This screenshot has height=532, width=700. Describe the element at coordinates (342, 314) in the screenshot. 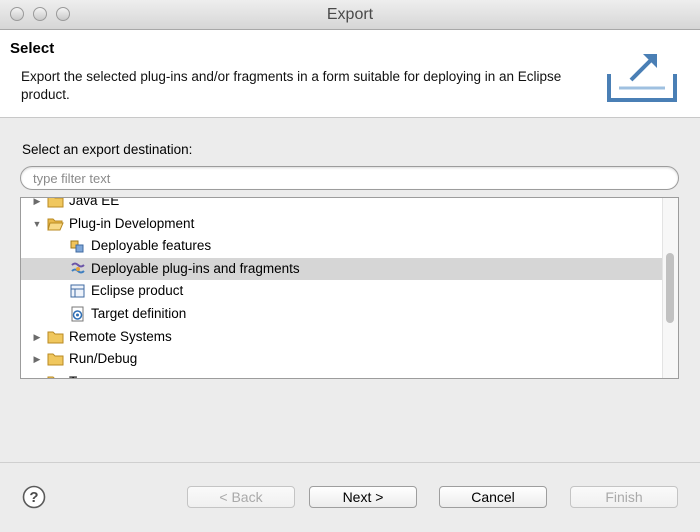

I see `tree-item-target-definition: Target definition` at that location.